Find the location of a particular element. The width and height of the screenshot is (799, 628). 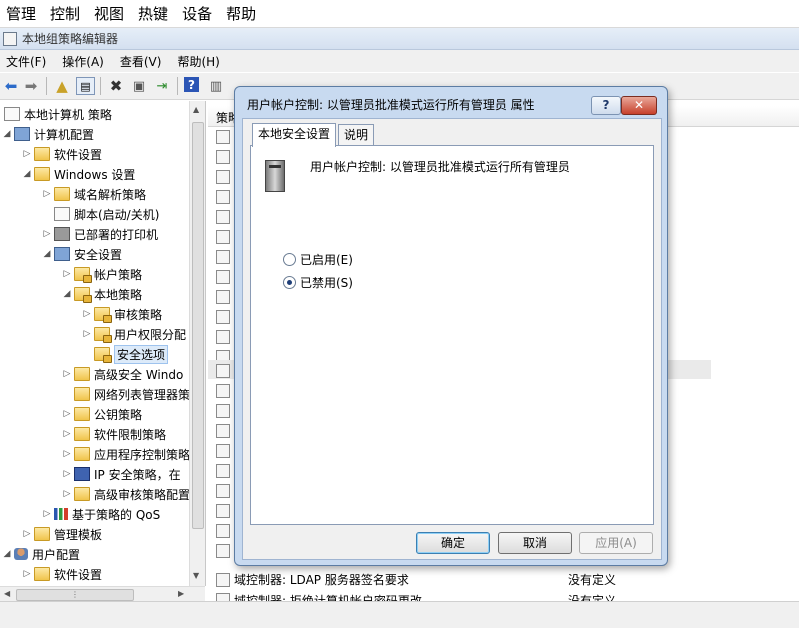

tree-item-label: 高级审核策略配置 is located at coordinates (142, 494).